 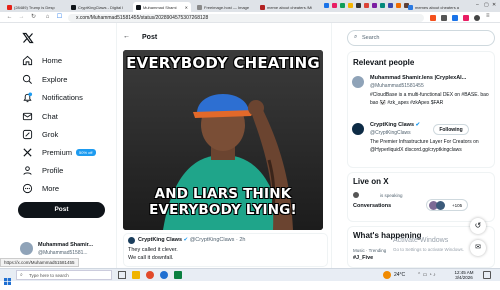 What do you see at coordinates (28, 37) in the screenshot?
I see `x-logo-icon` at bounding box center [28, 37].